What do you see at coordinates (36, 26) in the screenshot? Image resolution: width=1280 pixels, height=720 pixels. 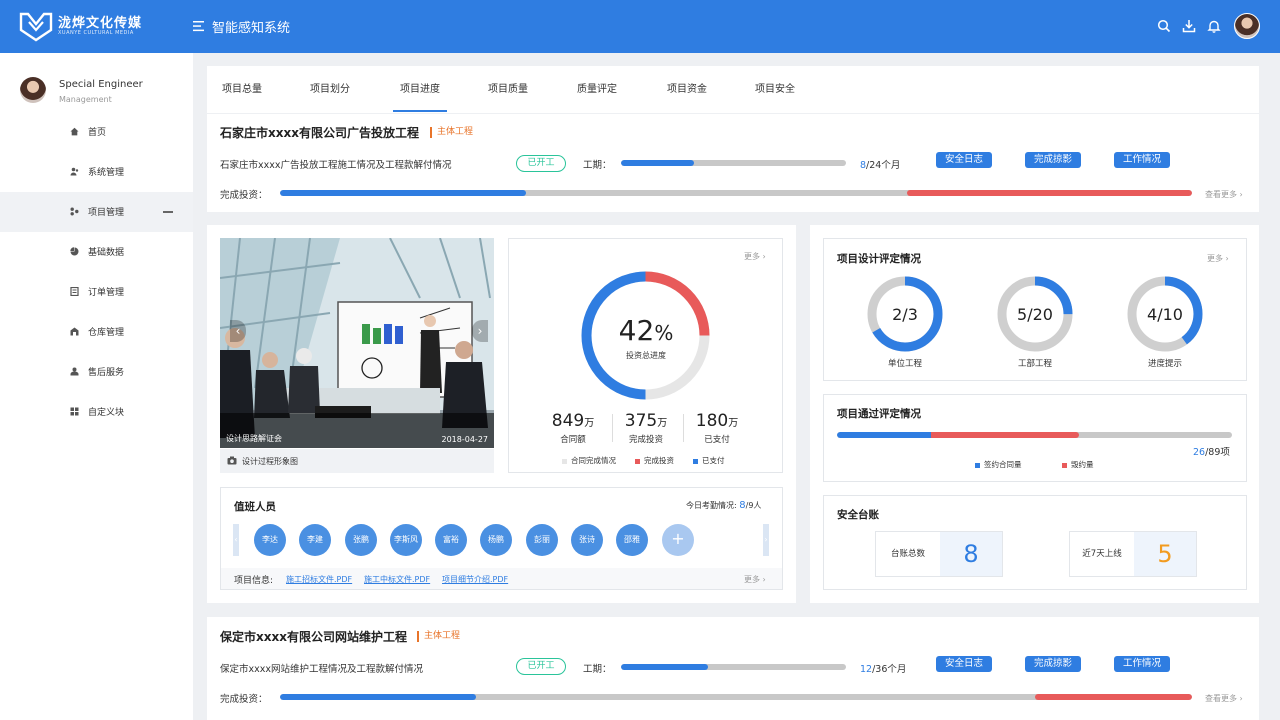 I see `brand-logo` at bounding box center [36, 26].